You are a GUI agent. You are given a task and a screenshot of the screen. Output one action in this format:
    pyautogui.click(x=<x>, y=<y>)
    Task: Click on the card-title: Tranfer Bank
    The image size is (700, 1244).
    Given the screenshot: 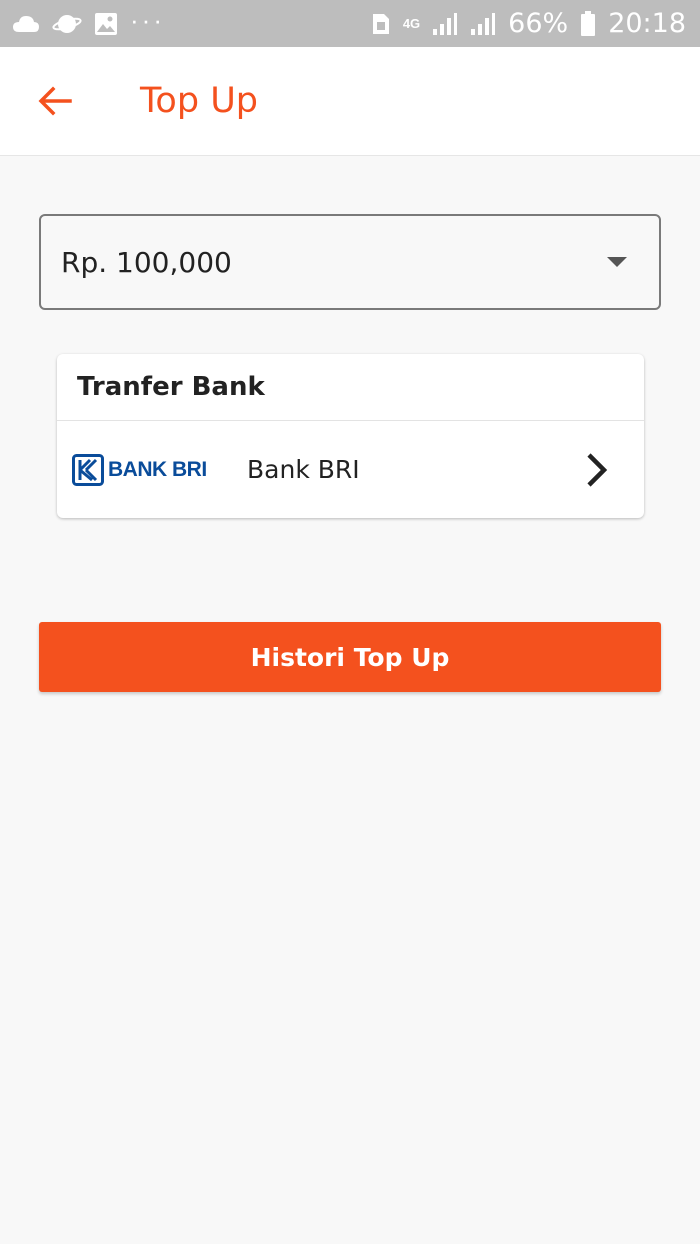 What is the action you would take?
    pyautogui.click(x=171, y=387)
    